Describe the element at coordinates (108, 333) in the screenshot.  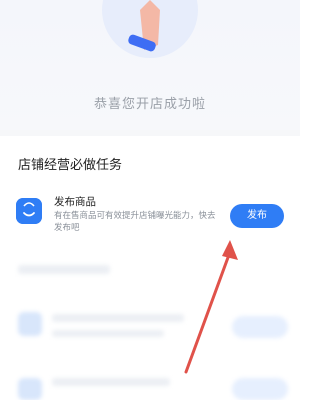
I see `blurred-task-desc` at that location.